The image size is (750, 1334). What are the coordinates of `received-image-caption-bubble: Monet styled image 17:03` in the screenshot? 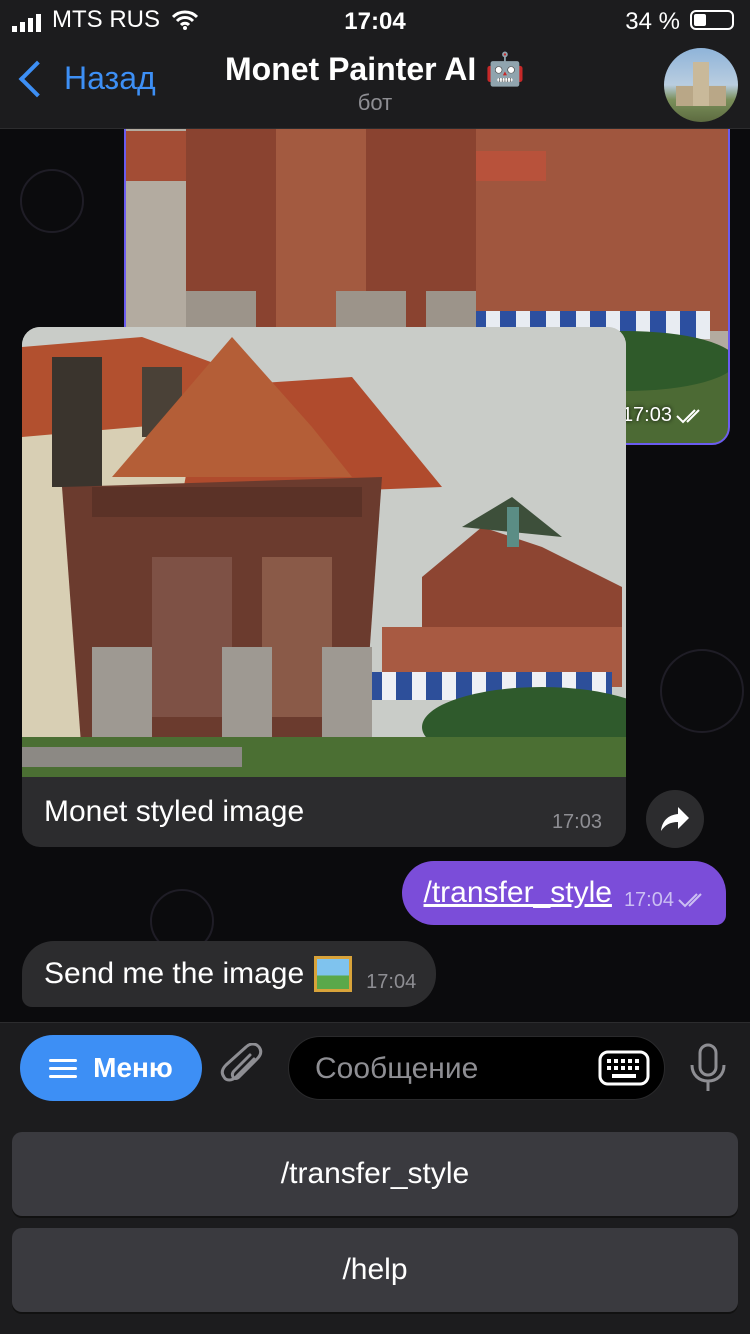 It's located at (324, 812).